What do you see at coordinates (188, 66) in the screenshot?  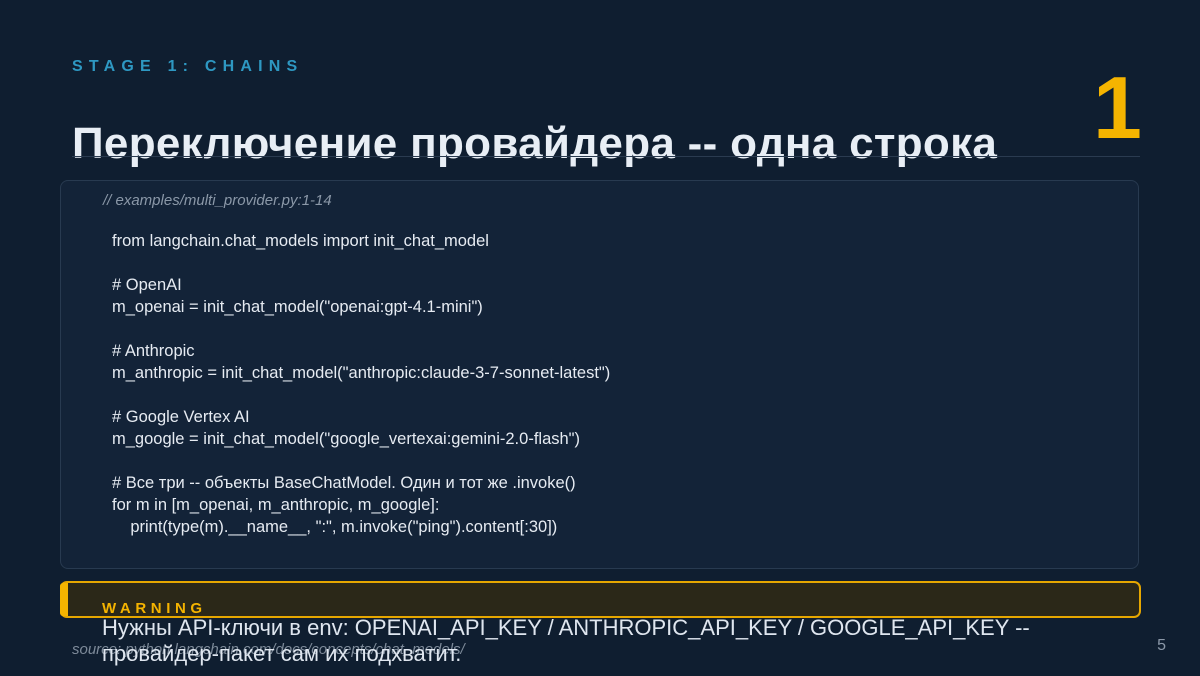 I see `stage-eyebrow: STAGE 1: CHAINS` at bounding box center [188, 66].